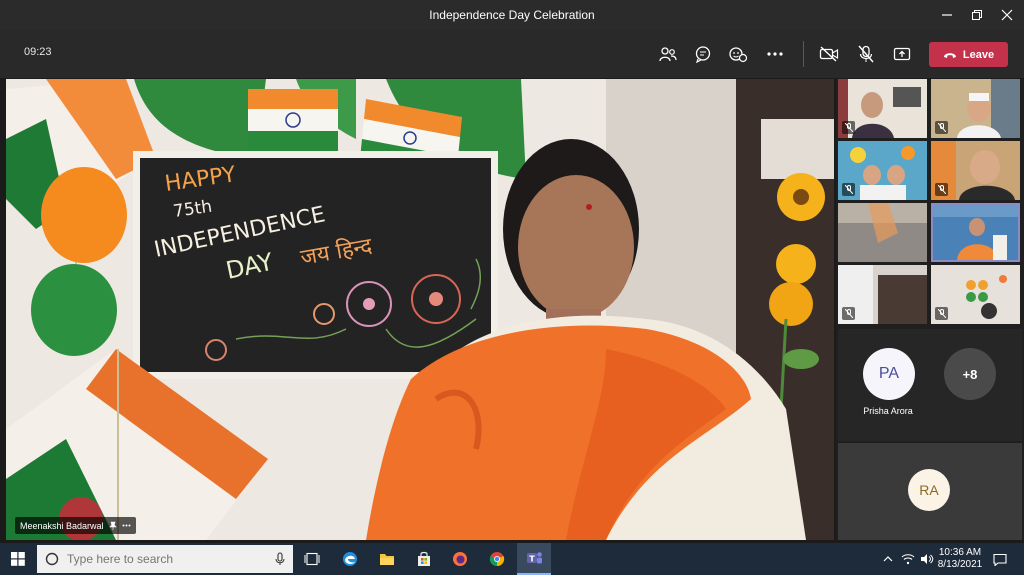  What do you see at coordinates (52, 559) in the screenshot?
I see `search-icon` at bounding box center [52, 559].